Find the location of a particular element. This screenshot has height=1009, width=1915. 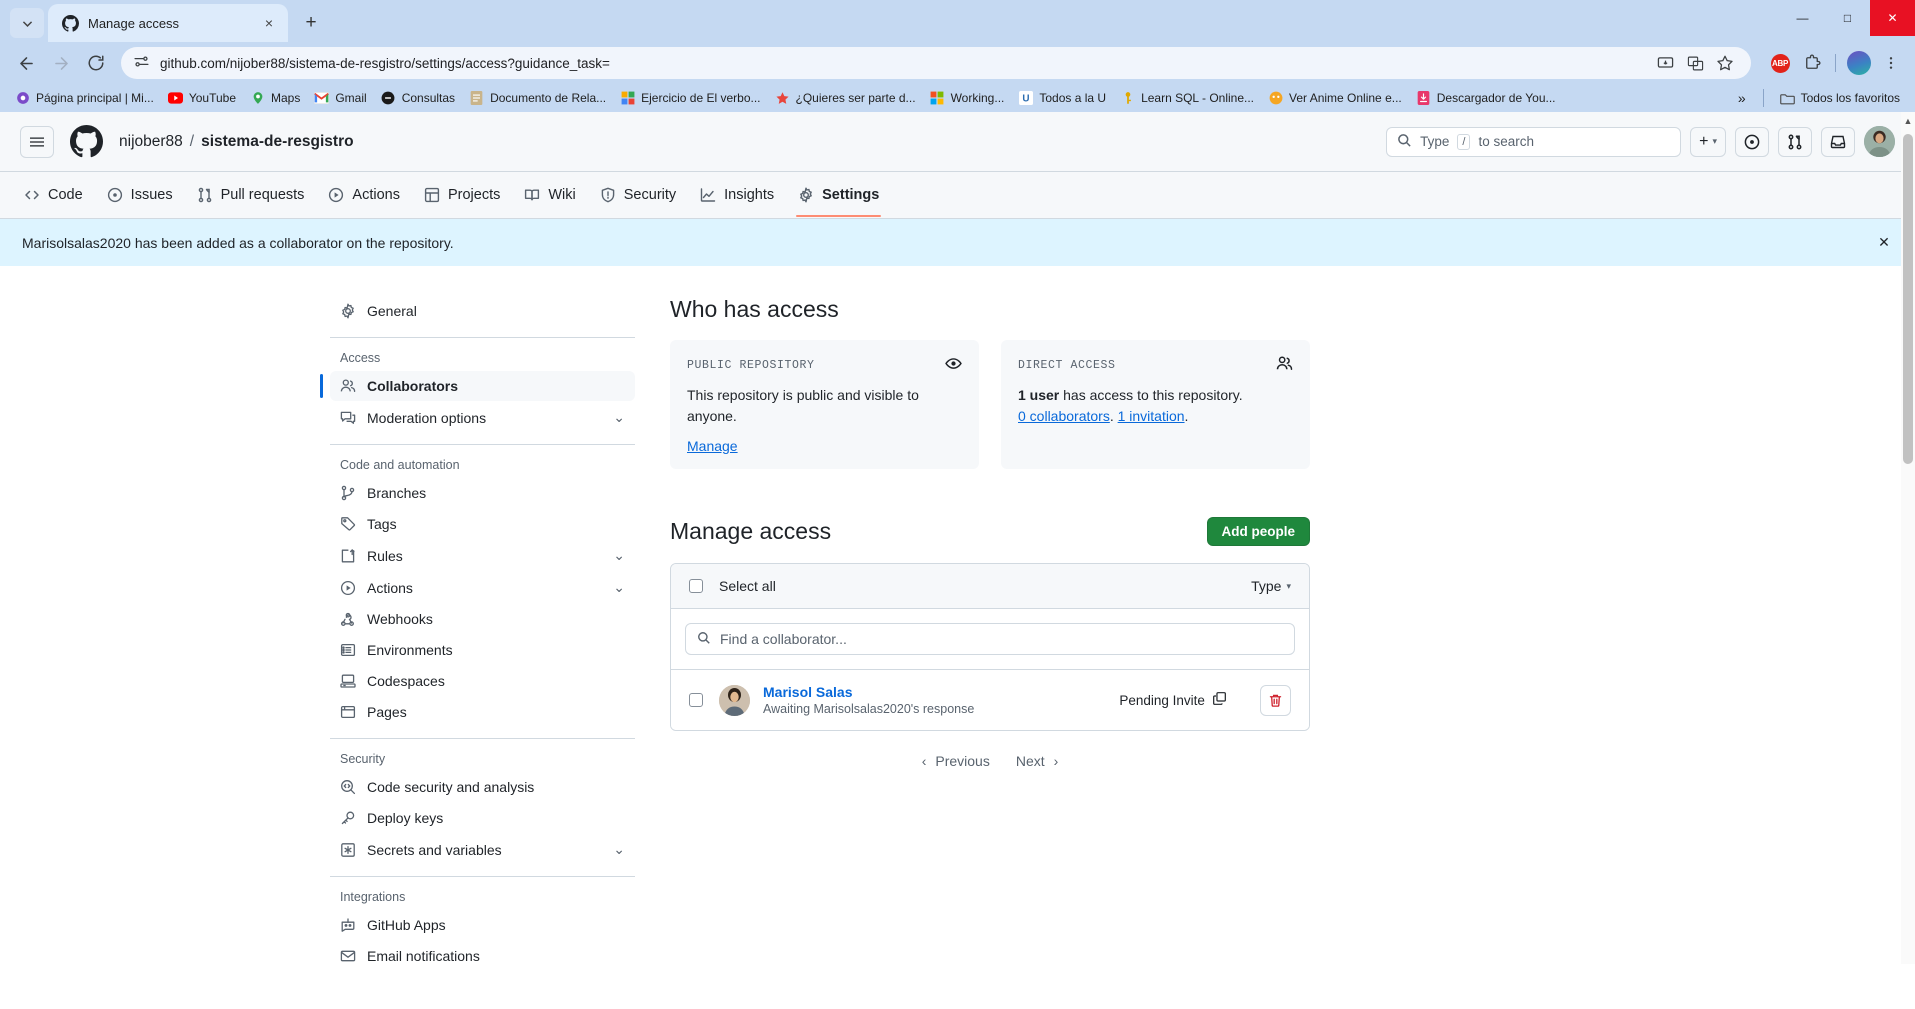

search-input: Type / to search is located at coordinates (1534, 141).